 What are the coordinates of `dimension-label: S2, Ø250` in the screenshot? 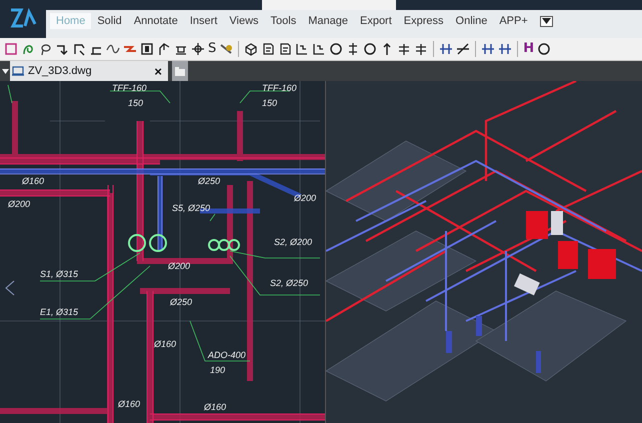 It's located at (289, 283).